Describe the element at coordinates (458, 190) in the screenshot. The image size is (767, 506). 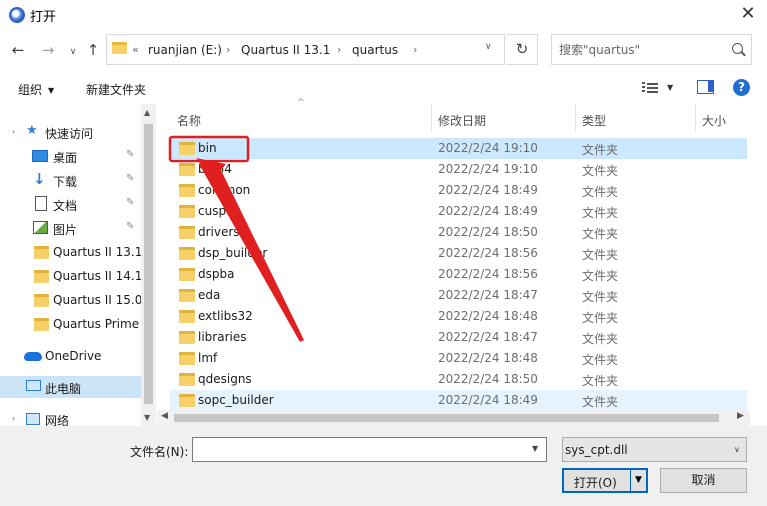
I see `file-row: common 2022/2/24 18:49 文件夹` at that location.